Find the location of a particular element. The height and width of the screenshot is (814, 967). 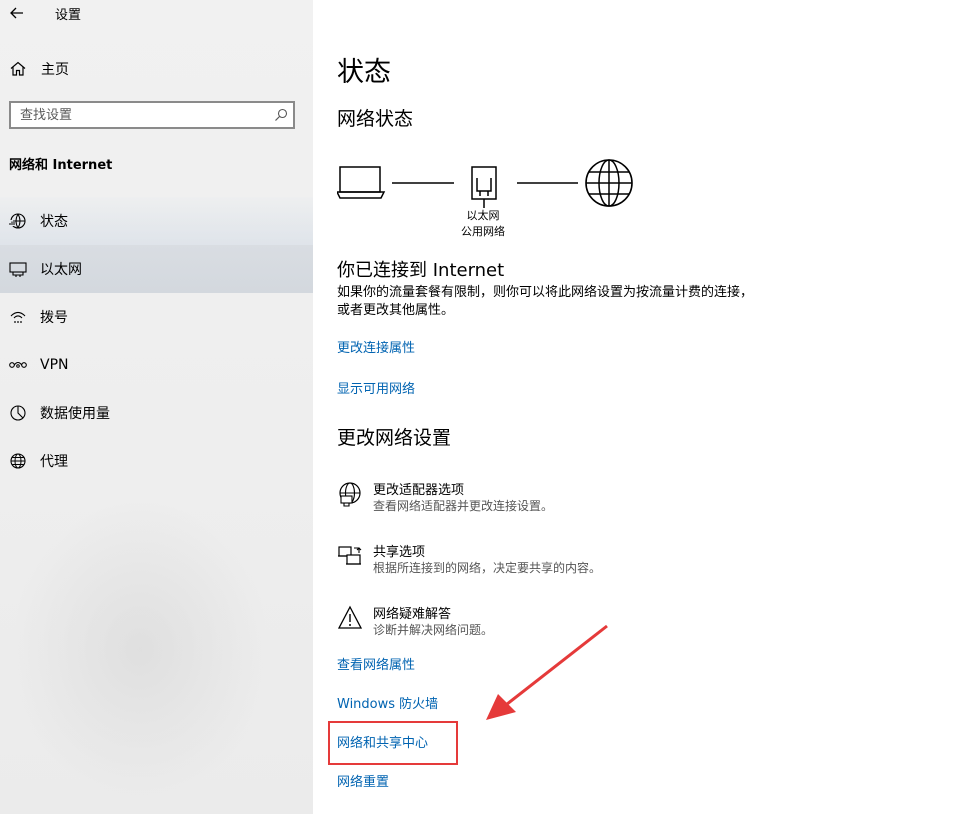

change-settings-heading: 更改网络设置 is located at coordinates (394, 438).